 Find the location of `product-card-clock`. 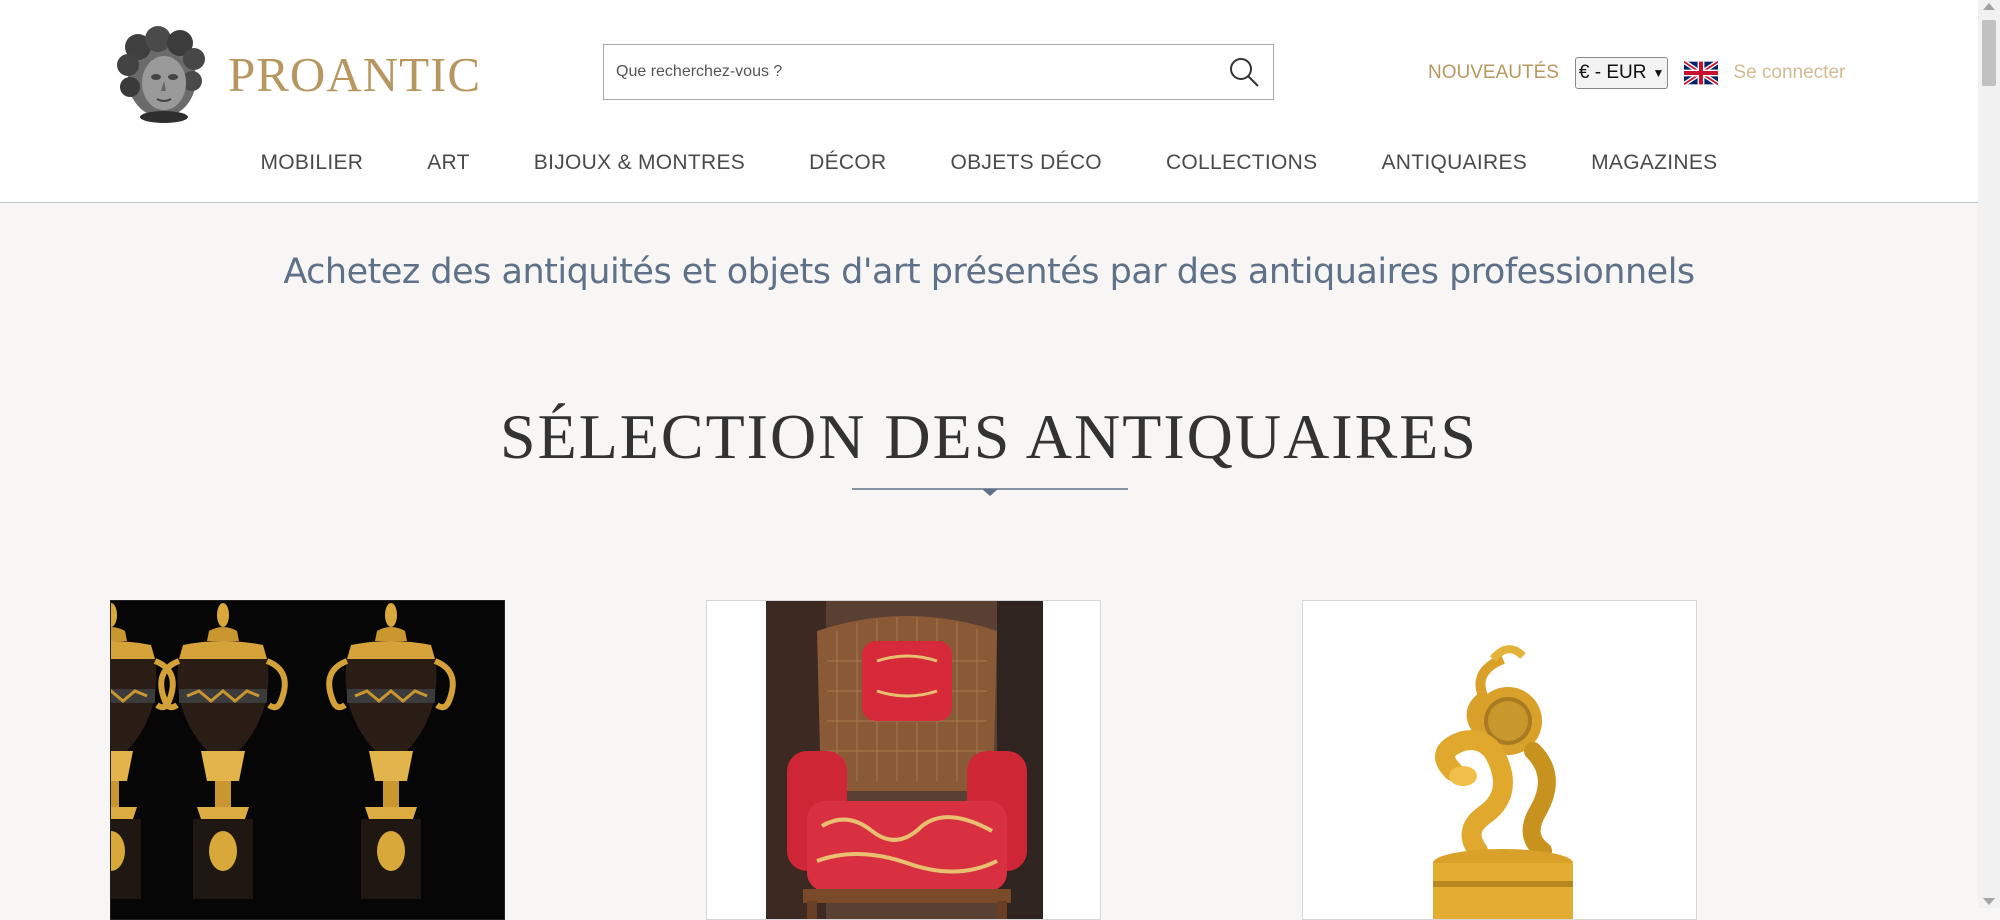

product-card-clock is located at coordinates (1499, 760).